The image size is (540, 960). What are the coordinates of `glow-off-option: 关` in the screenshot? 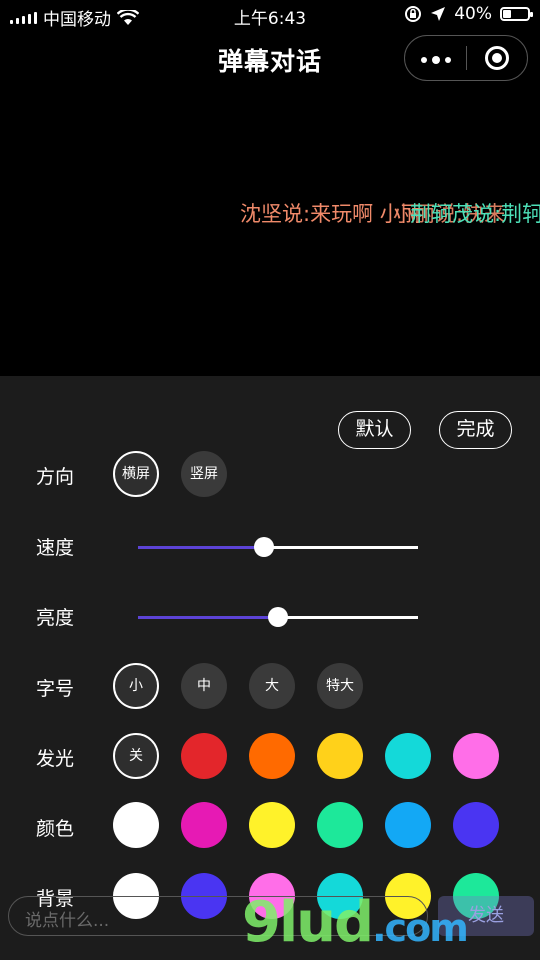 It's located at (136, 756).